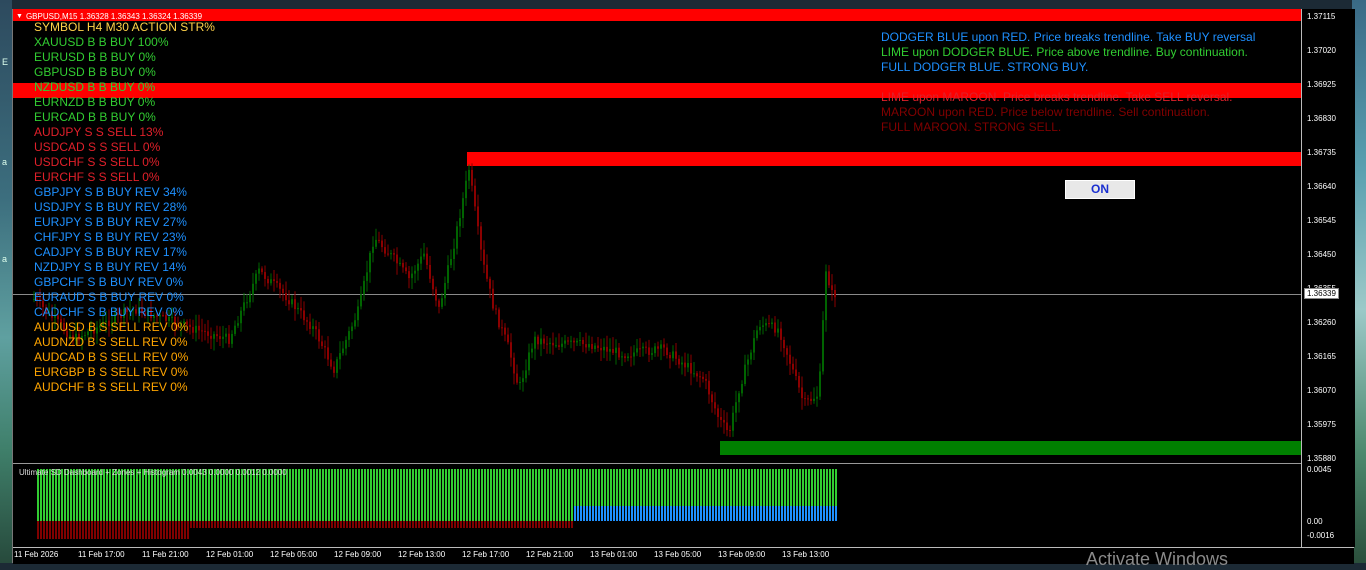 The image size is (1366, 570). Describe the element at coordinates (19, 16) in the screenshot. I see `chevron-down-icon: ▼` at that location.